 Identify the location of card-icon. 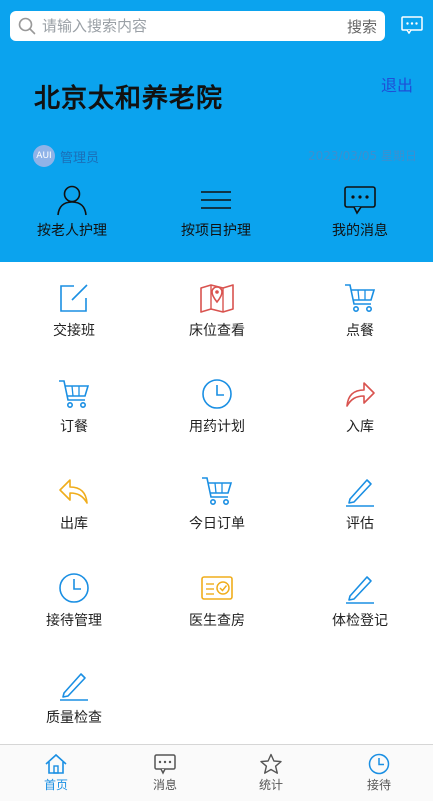
(217, 588).